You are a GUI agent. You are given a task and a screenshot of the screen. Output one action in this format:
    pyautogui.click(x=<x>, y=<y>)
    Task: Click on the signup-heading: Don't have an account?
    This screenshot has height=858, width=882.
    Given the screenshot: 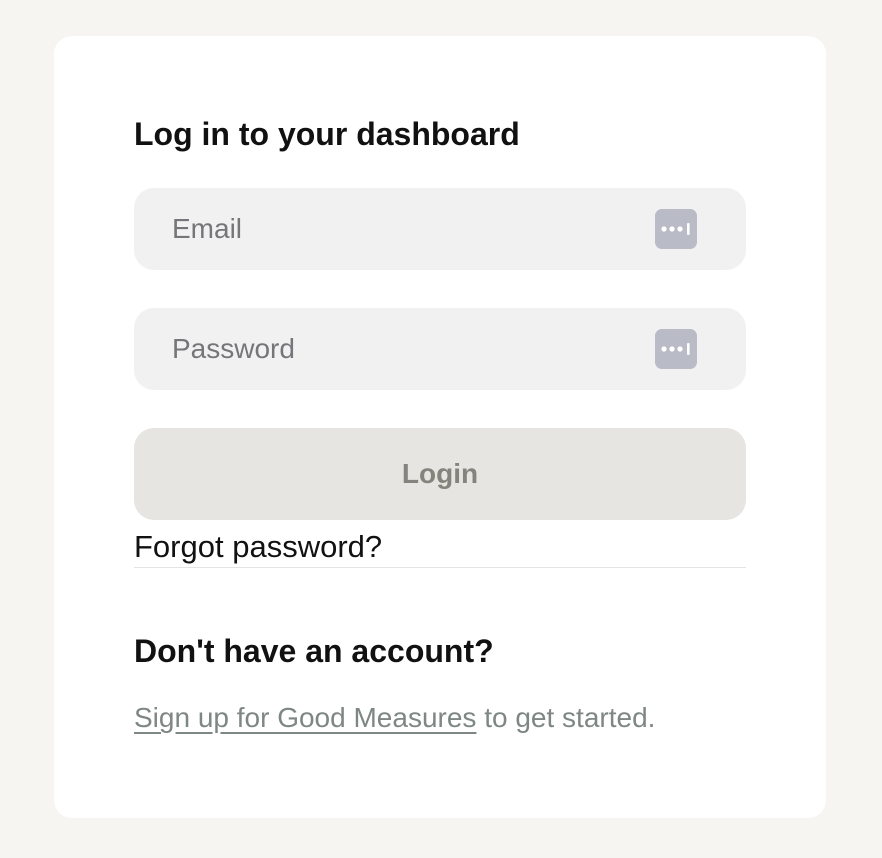 What is the action you would take?
    pyautogui.click(x=314, y=651)
    